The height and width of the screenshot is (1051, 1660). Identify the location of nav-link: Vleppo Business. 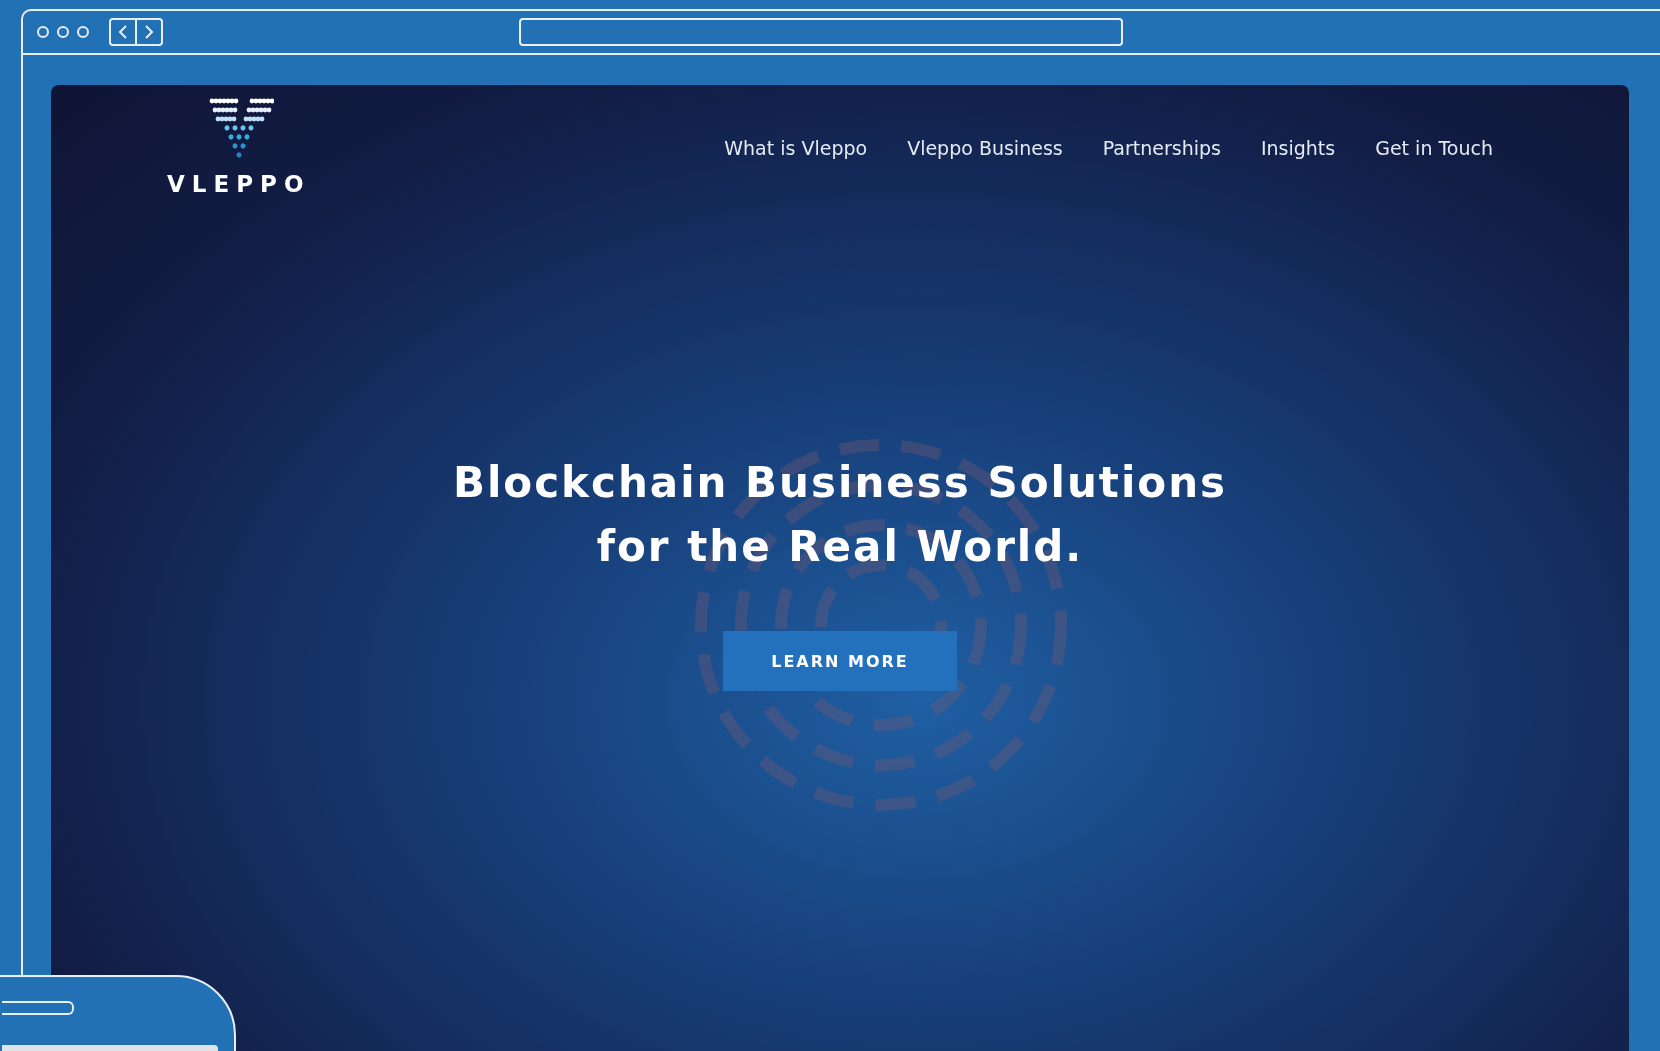
(985, 148).